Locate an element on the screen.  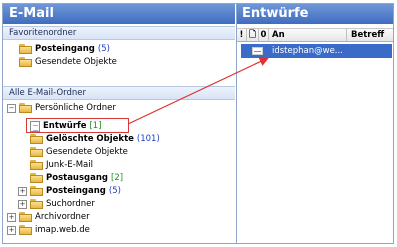
tree-item-imap-account: + imap.web.de is located at coordinates (48, 230).